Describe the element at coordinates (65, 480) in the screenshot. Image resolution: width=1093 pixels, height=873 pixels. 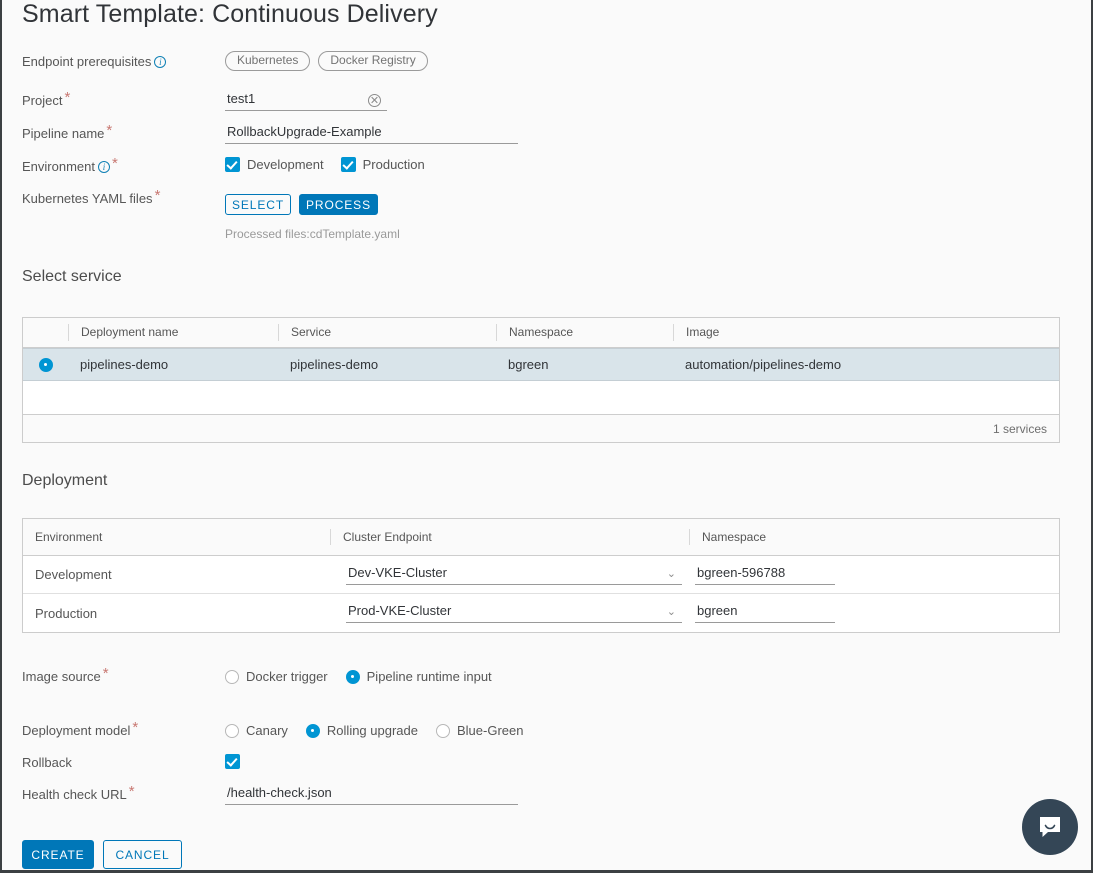
I see `deployment-heading: Deployment` at that location.